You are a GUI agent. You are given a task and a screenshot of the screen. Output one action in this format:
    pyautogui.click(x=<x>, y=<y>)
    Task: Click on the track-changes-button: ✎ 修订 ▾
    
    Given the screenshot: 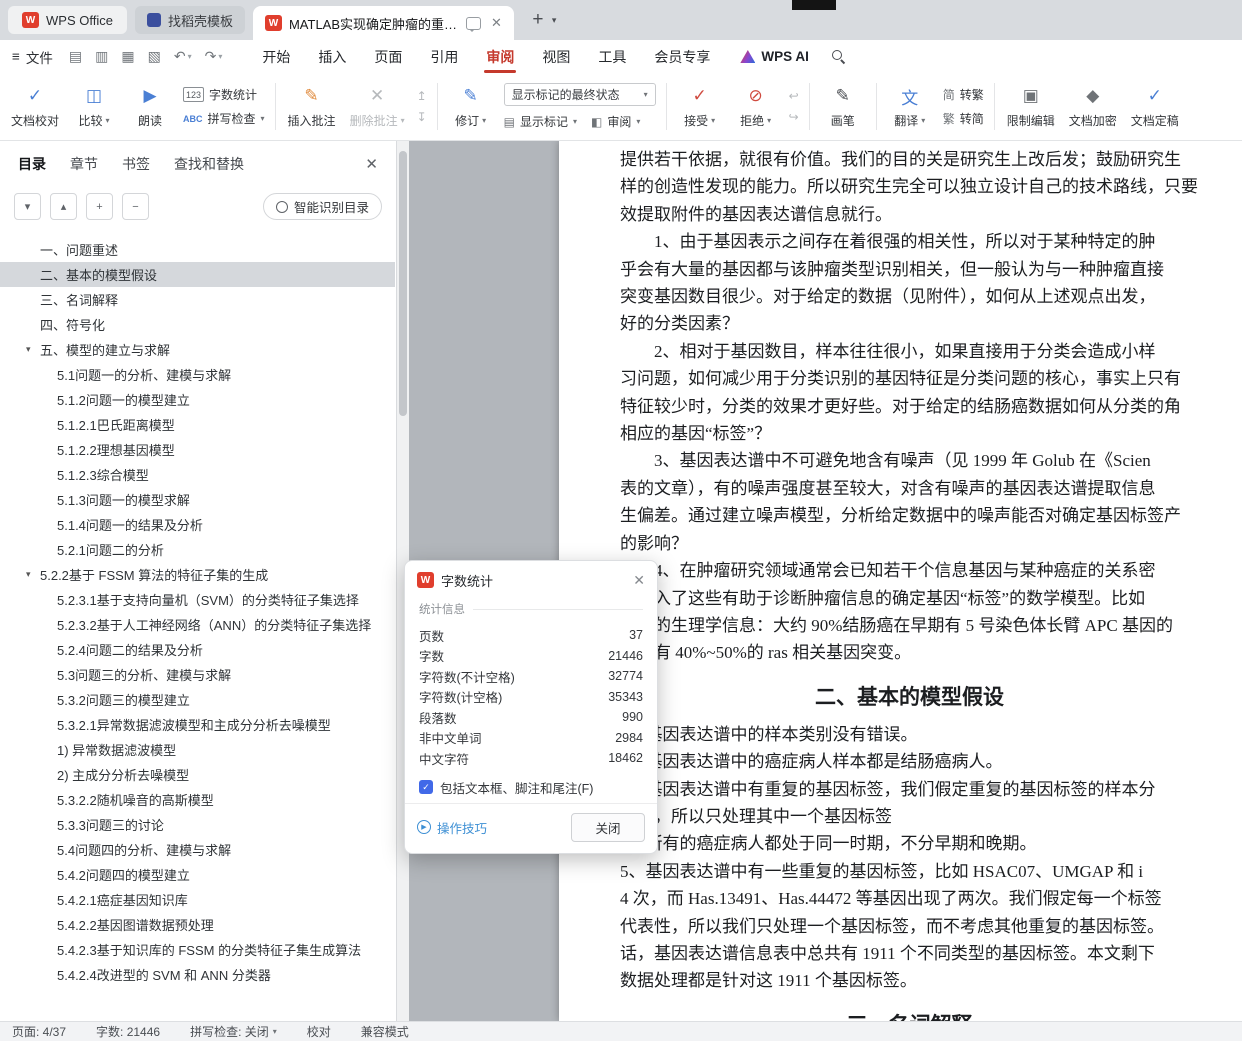 What is the action you would take?
    pyautogui.click(x=471, y=106)
    